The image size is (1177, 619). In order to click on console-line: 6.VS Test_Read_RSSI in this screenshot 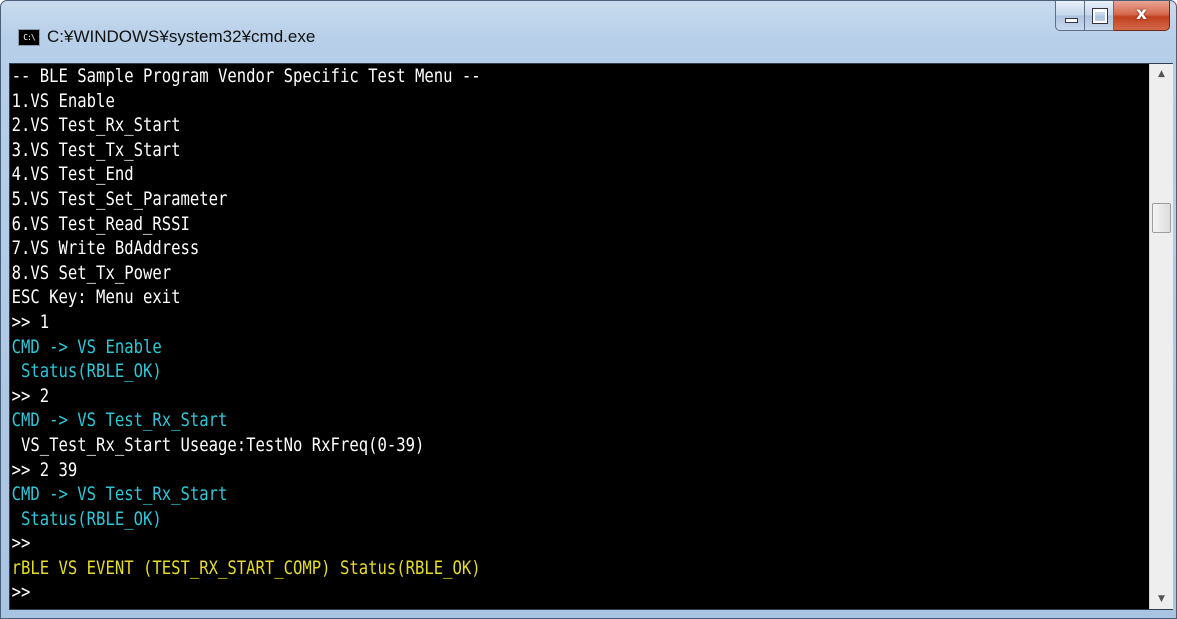, I will do `click(100, 223)`.